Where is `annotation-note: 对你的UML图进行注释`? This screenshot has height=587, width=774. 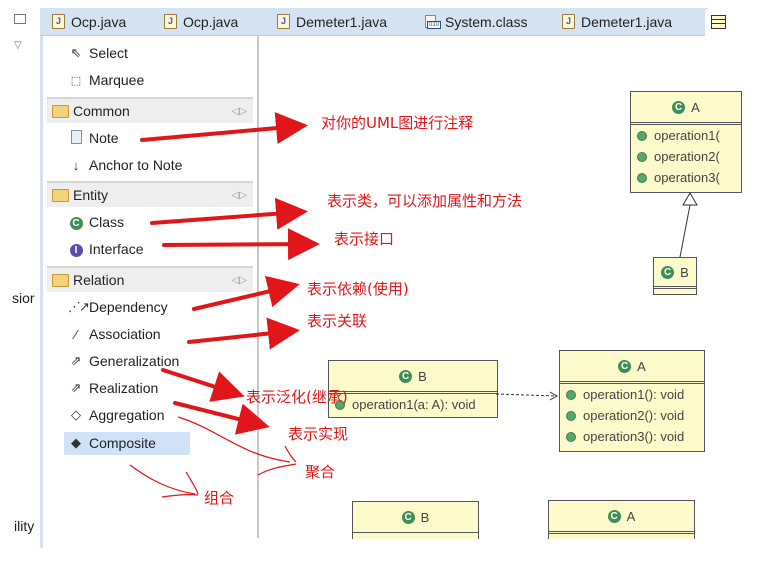 annotation-note: 对你的UML图进行注释 is located at coordinates (397, 123).